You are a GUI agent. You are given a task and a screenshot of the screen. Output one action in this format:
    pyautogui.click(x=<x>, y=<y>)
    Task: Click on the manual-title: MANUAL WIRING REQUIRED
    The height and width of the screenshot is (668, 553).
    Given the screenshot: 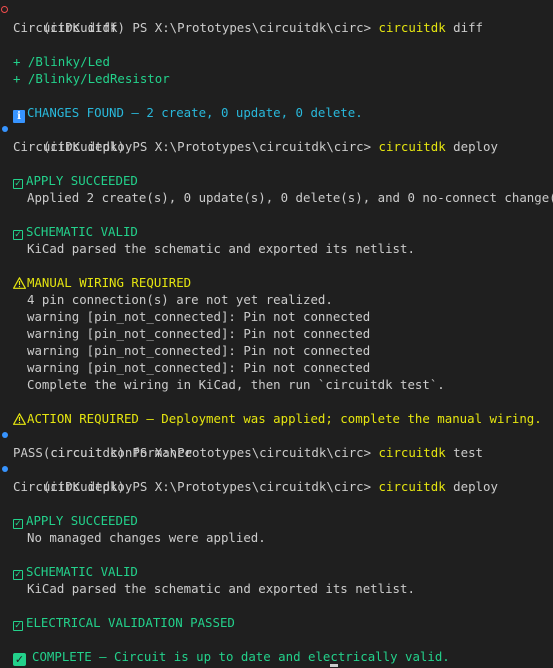 What is the action you would take?
    pyautogui.click(x=109, y=282)
    